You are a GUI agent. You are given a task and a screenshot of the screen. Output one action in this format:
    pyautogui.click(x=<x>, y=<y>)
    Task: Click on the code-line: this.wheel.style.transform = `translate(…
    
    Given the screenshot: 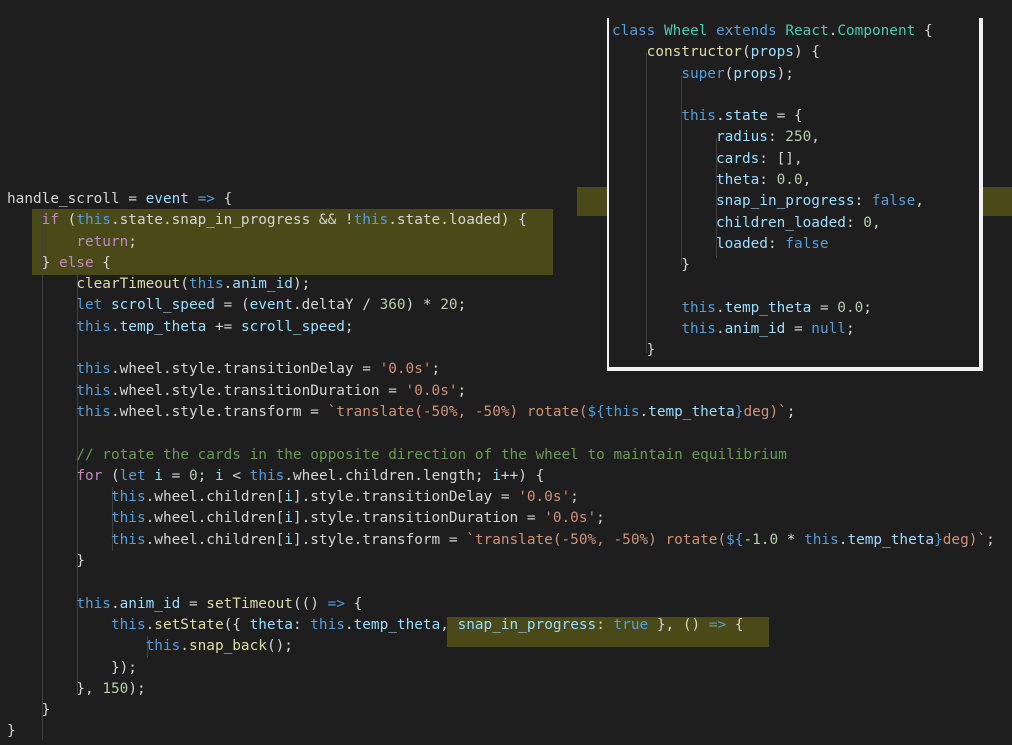 What is the action you would take?
    pyautogui.click(x=501, y=412)
    